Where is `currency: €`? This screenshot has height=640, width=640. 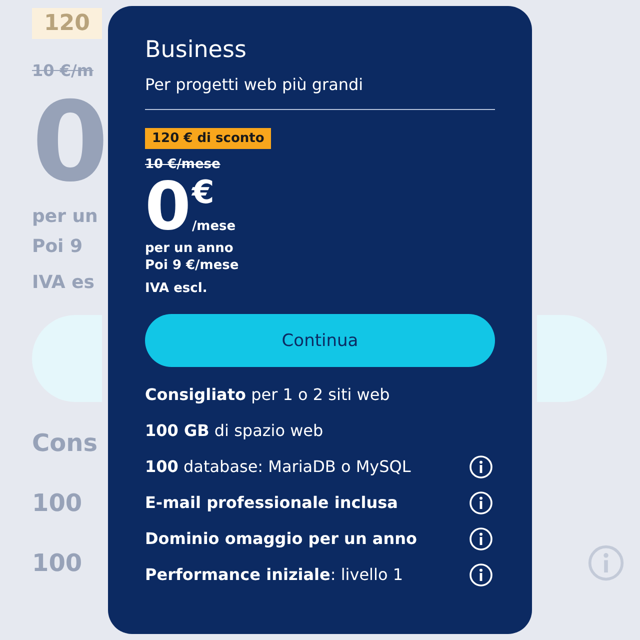
currency: € is located at coordinates (204, 192).